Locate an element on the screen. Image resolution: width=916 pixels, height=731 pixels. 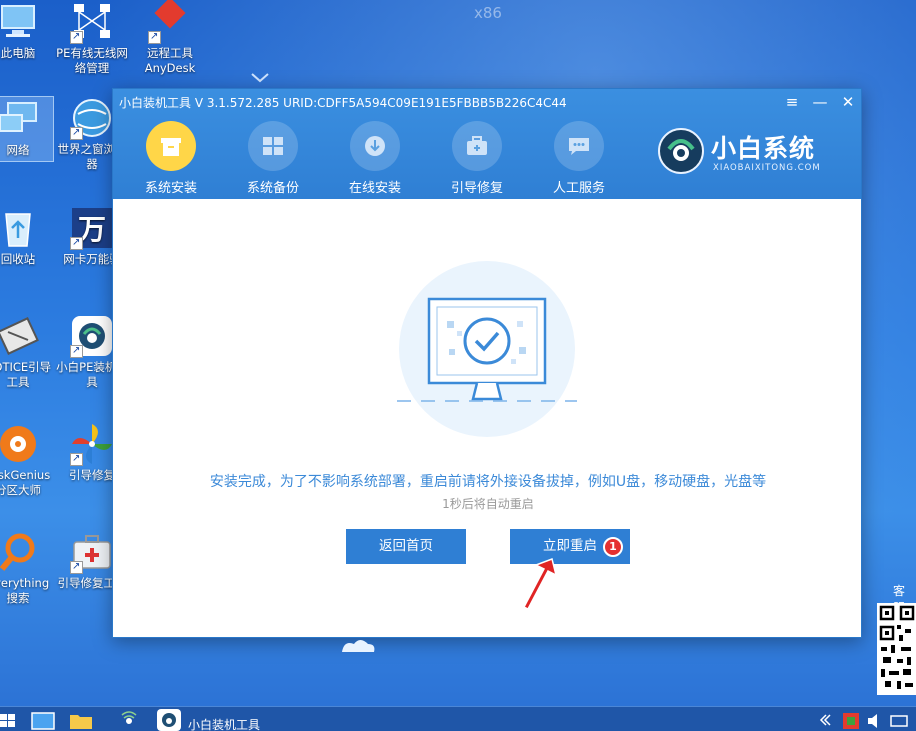
tab-label: 在线安装 is located at coordinates (374, 188).